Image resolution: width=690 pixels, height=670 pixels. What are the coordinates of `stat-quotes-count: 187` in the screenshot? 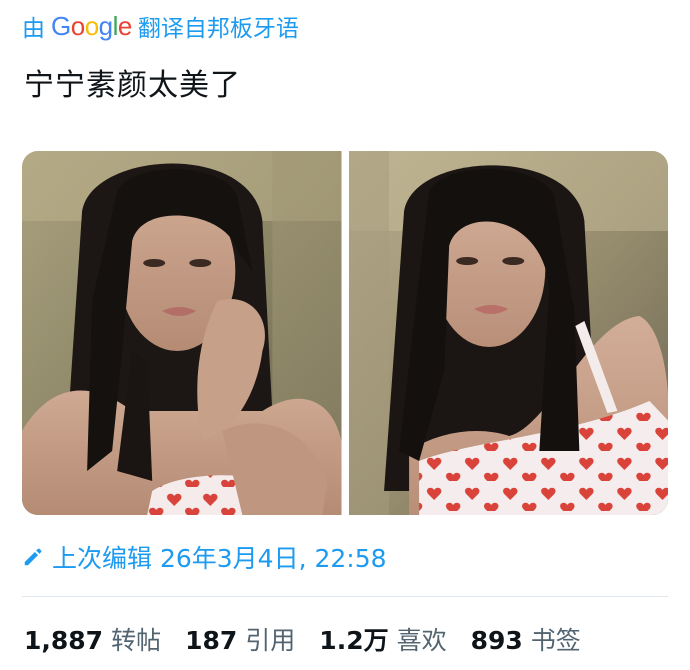 It's located at (211, 640).